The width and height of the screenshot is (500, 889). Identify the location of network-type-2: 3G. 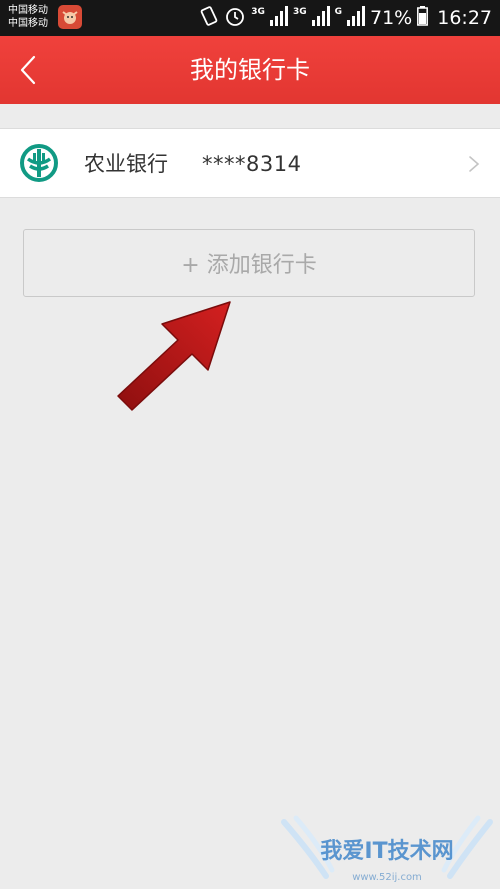
(299, 12).